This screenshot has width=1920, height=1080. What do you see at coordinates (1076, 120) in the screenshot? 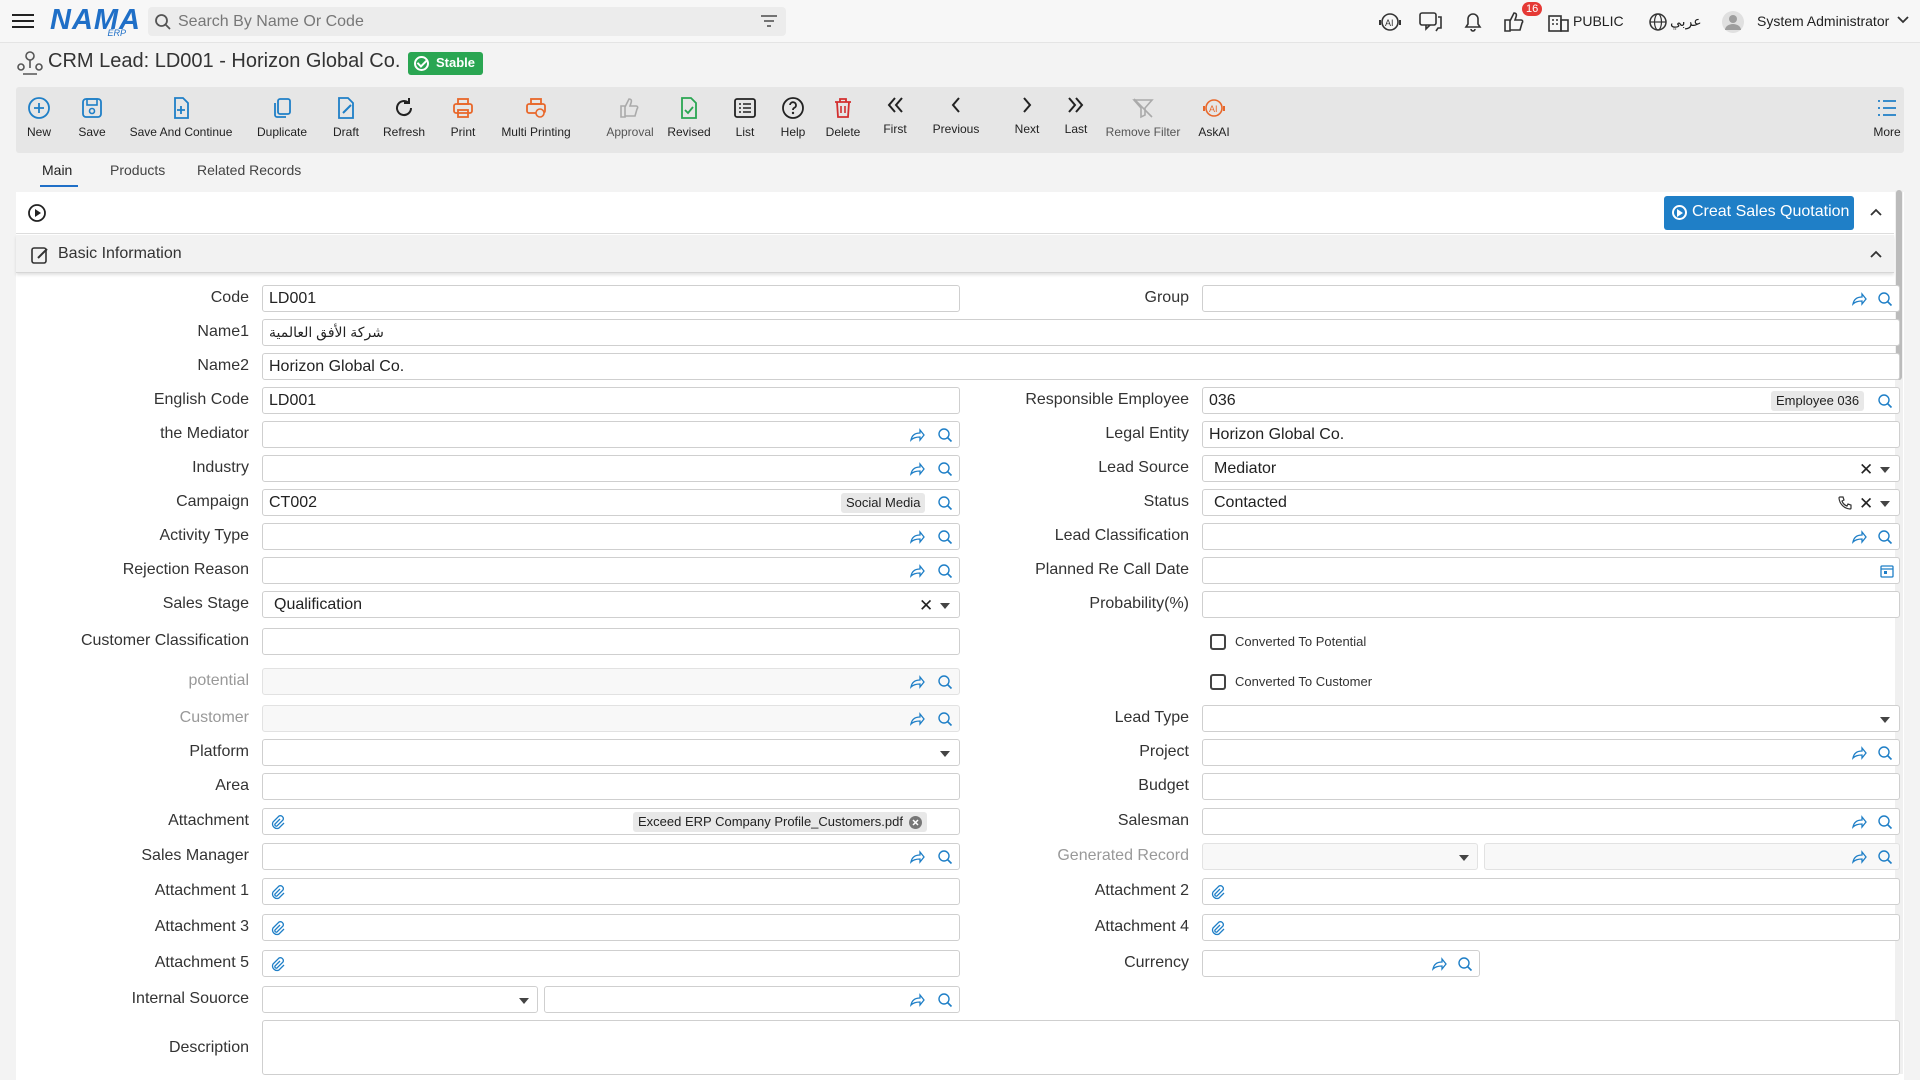
I see `last-record-button: Last` at bounding box center [1076, 120].